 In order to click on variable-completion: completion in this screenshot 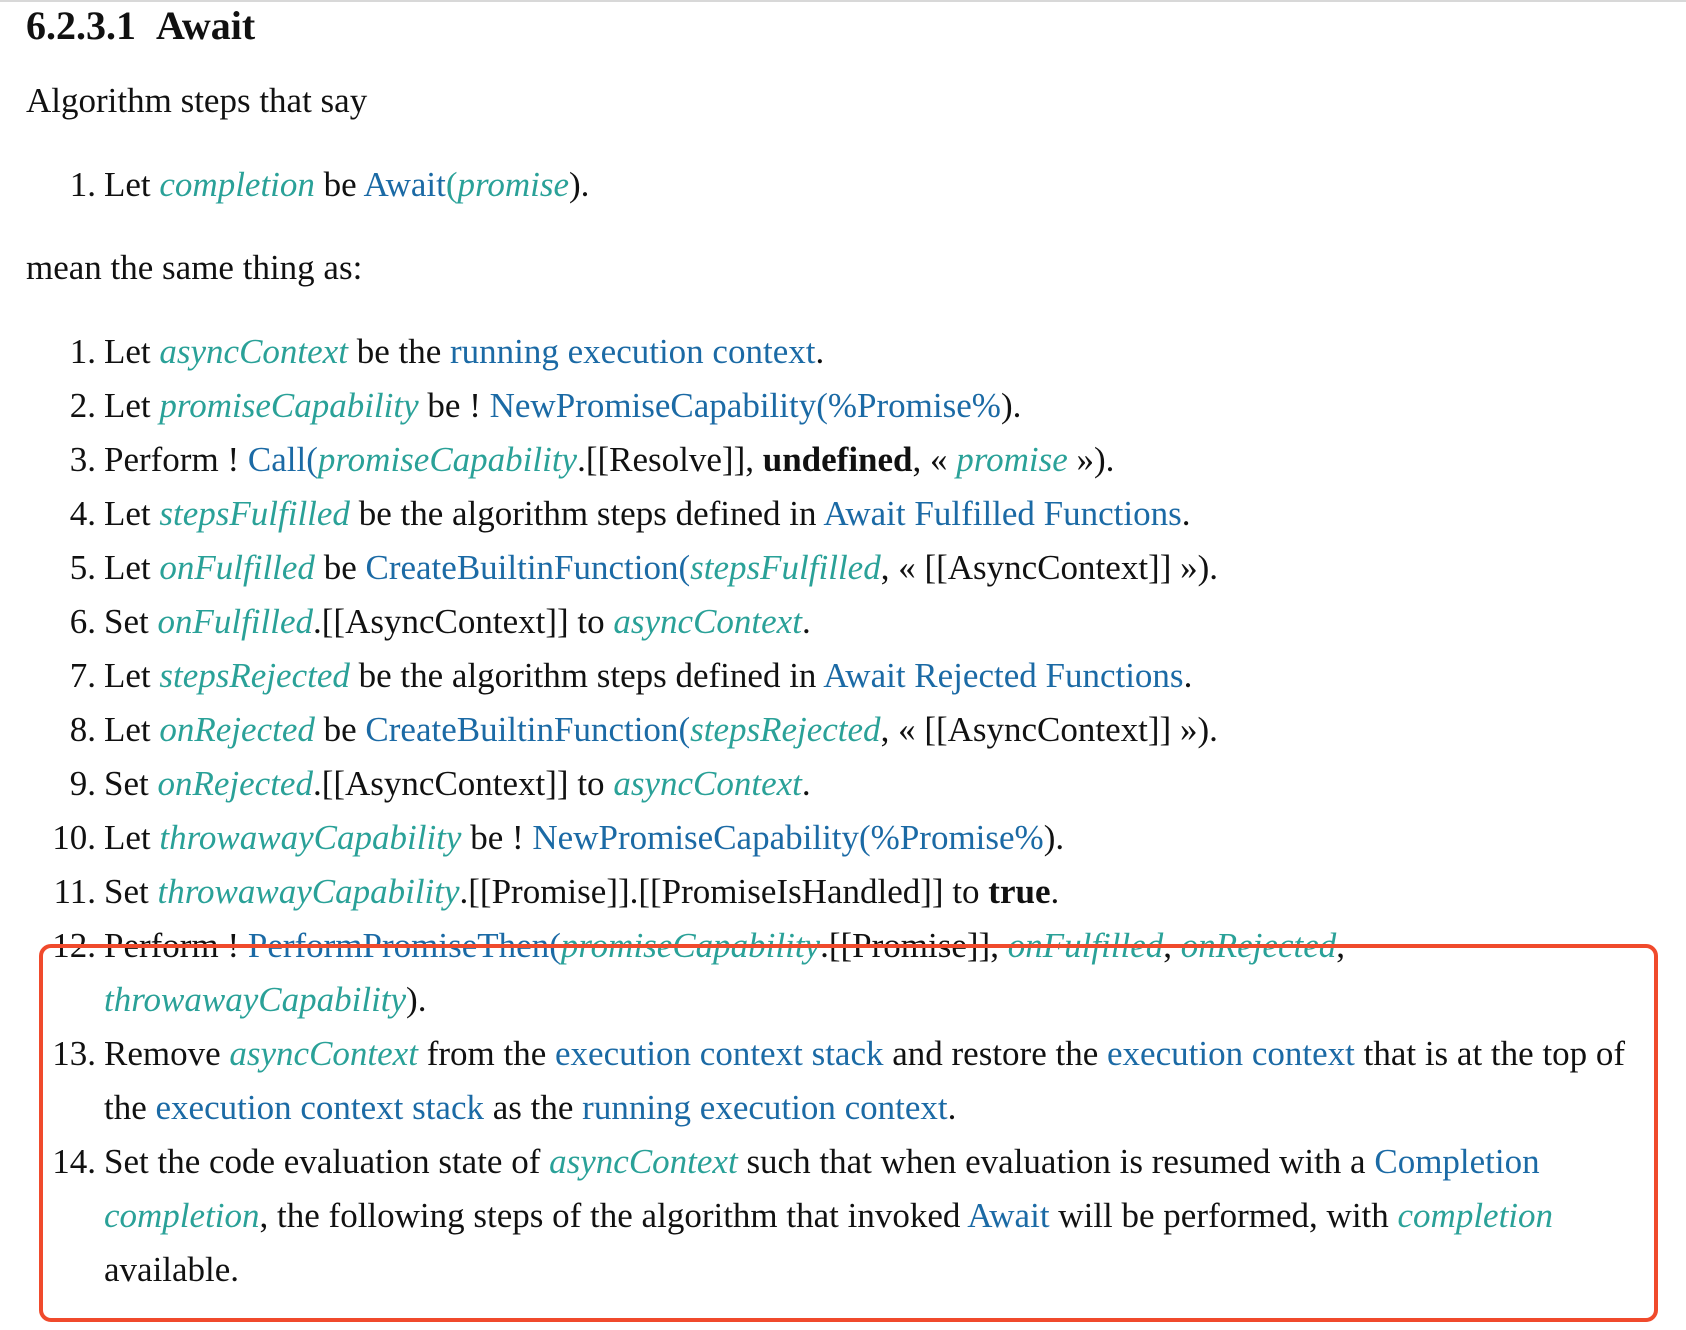, I will do `click(237, 184)`.